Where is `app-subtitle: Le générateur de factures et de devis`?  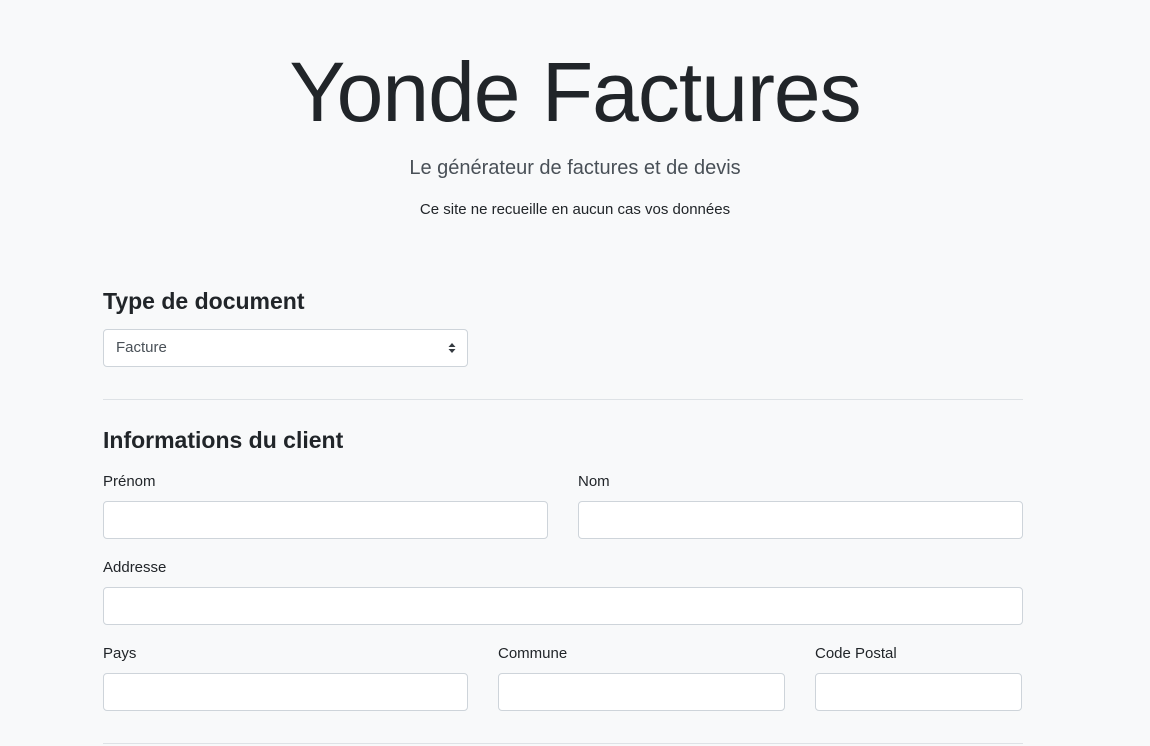
app-subtitle: Le générateur de factures et de devis is located at coordinates (575, 168).